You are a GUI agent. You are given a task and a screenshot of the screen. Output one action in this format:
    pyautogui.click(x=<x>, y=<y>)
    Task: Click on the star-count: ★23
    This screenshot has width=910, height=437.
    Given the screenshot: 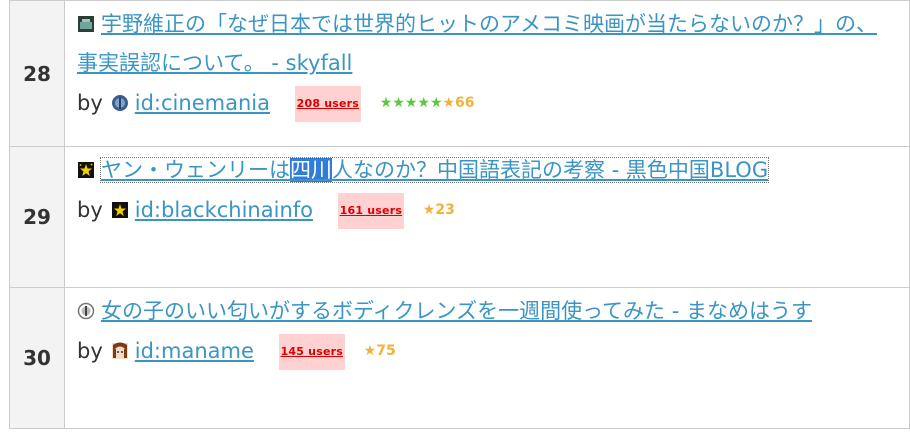 What is the action you would take?
    pyautogui.click(x=439, y=210)
    